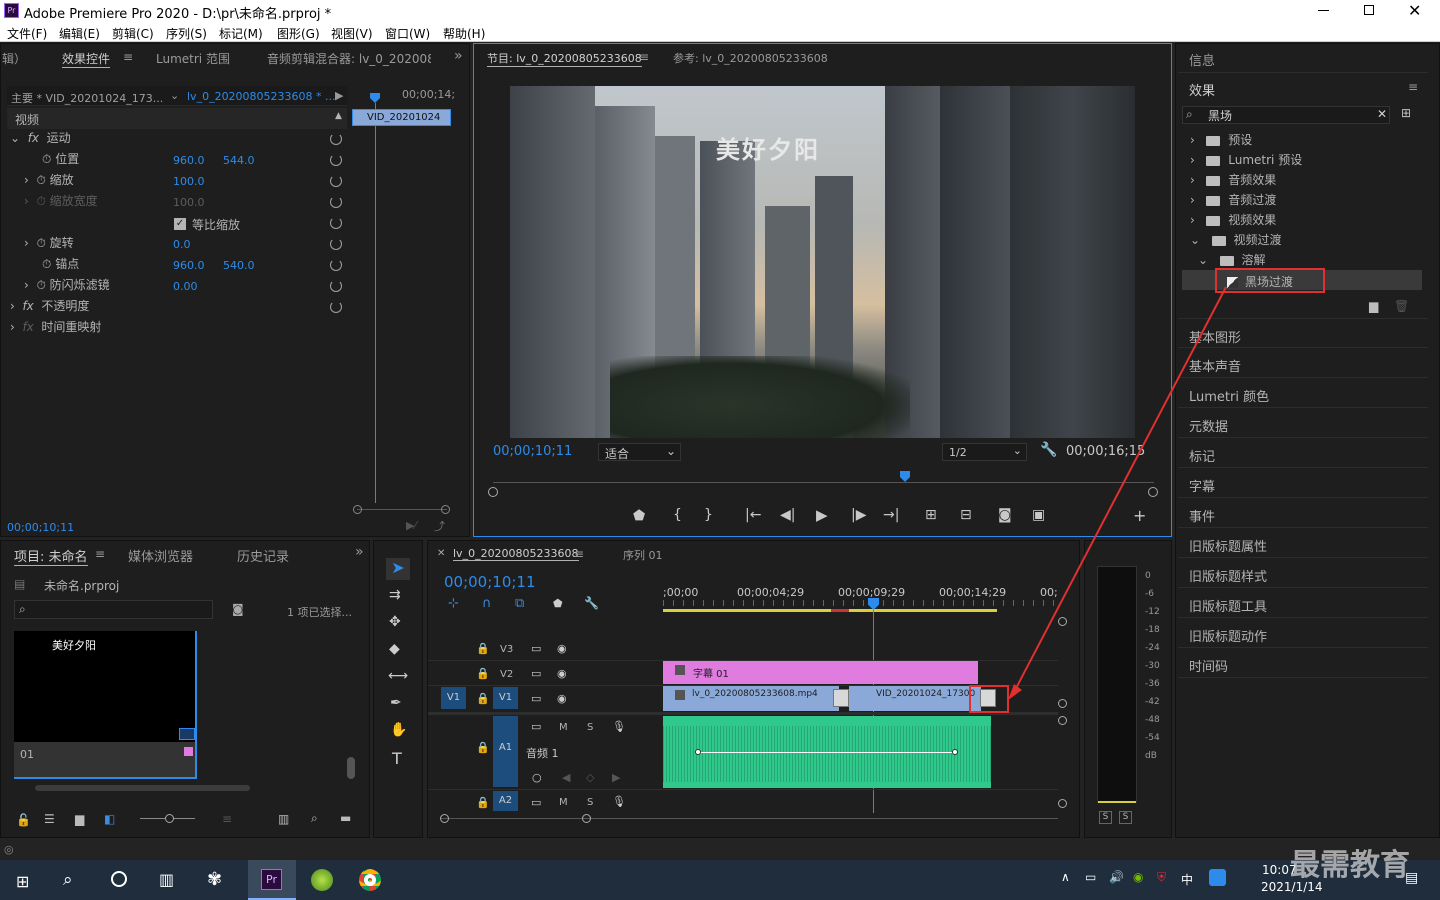  Describe the element at coordinates (370, 880) in the screenshot. I see `chrome-icon` at that location.